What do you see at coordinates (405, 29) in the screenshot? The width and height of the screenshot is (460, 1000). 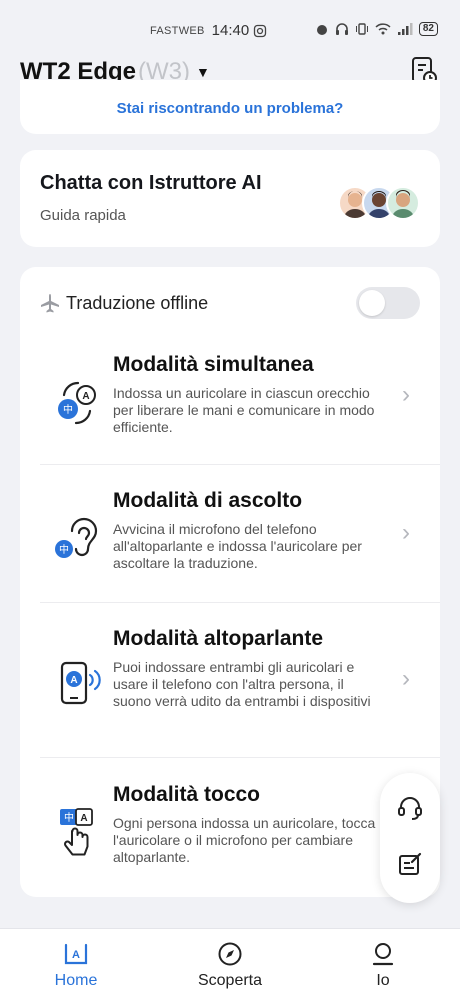 I see `signal-icon` at bounding box center [405, 29].